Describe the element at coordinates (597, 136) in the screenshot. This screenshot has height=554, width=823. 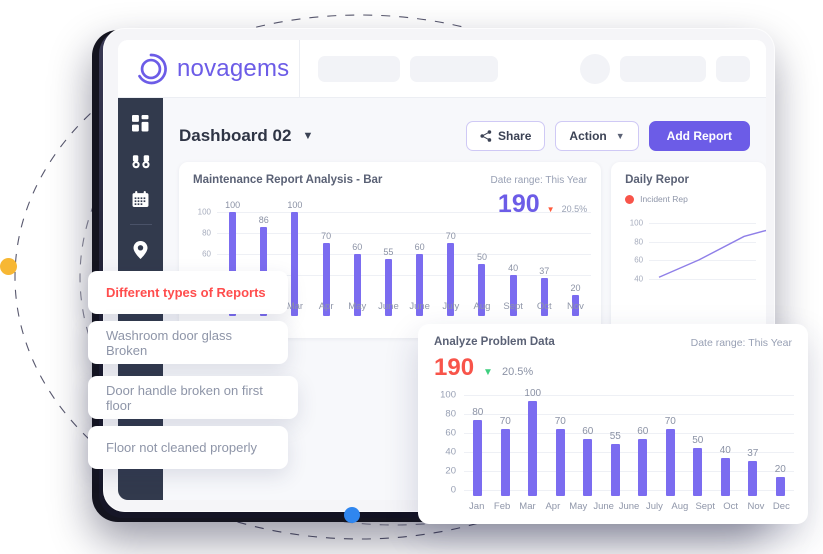
I see `action-dropdown-button: Action ▼` at that location.